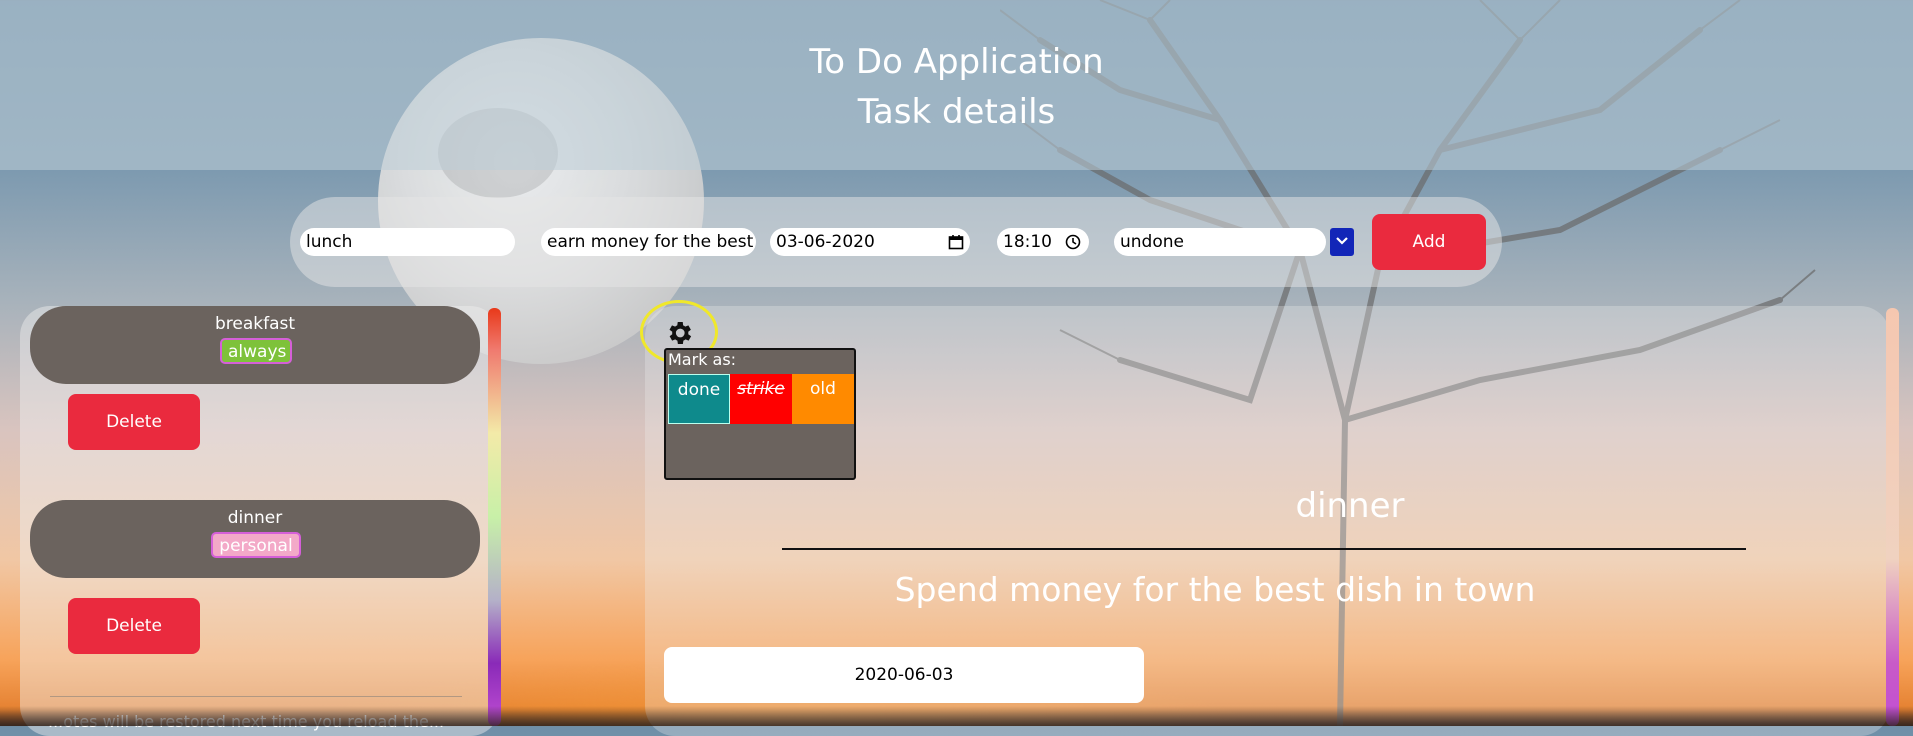 Image resolution: width=1913 pixels, height=736 pixels. I want to click on task-description-input: earn money for the best, so click(648, 242).